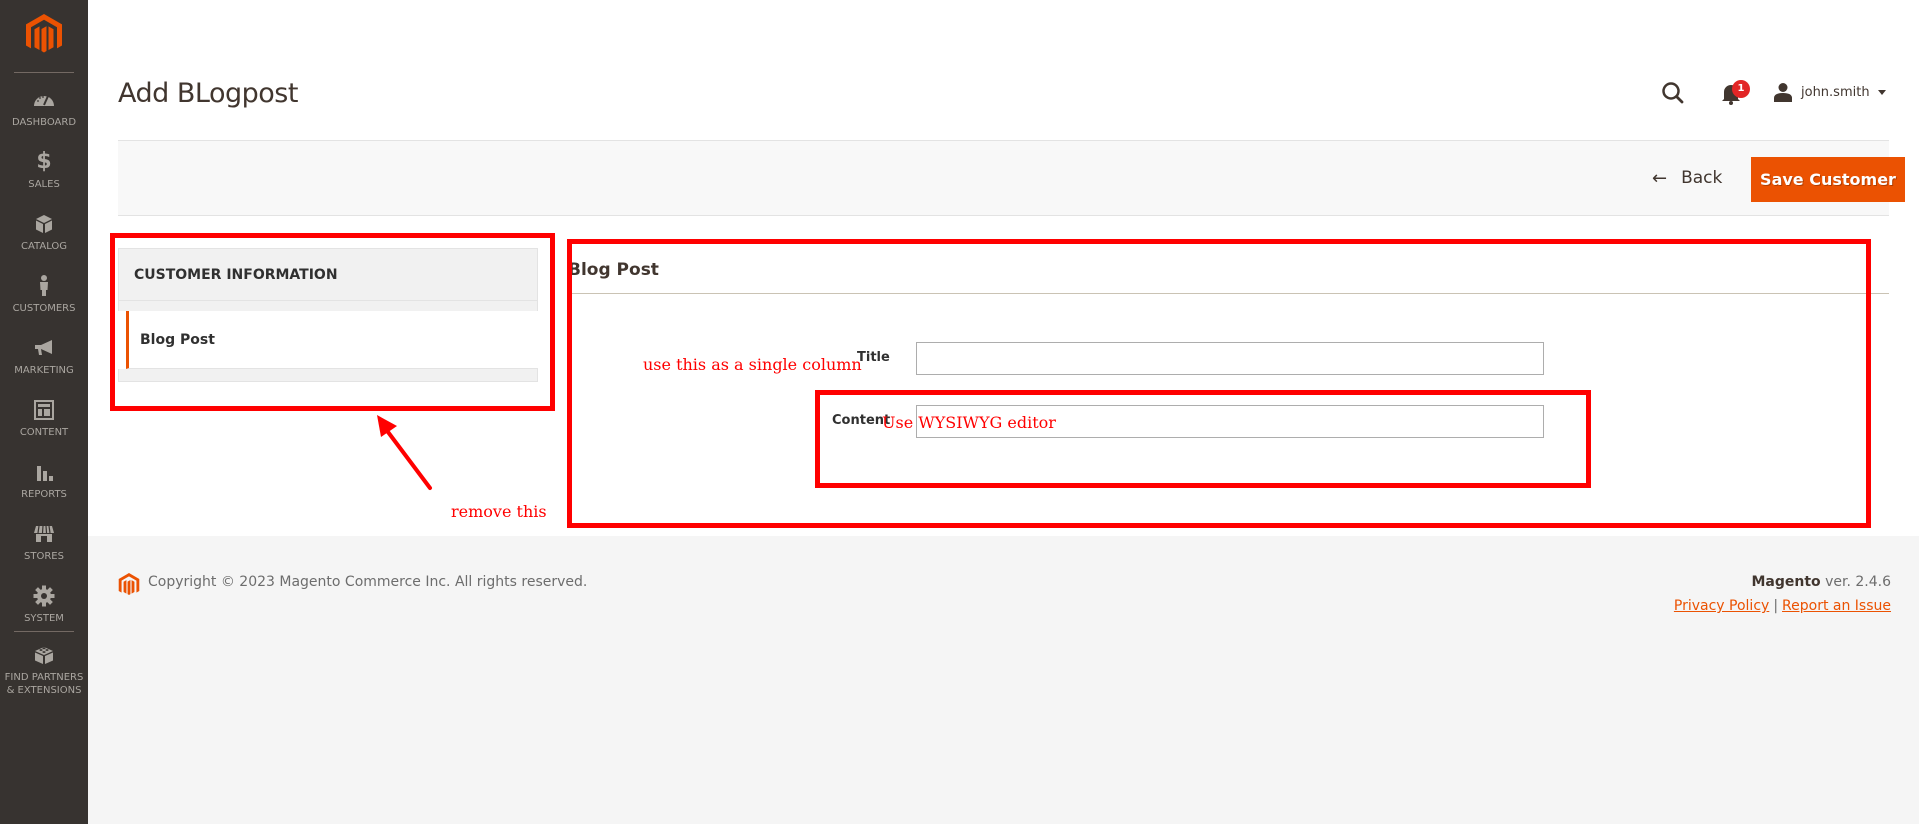 The image size is (1919, 824). I want to click on report-issue-link: Report an Issue, so click(1836, 606).